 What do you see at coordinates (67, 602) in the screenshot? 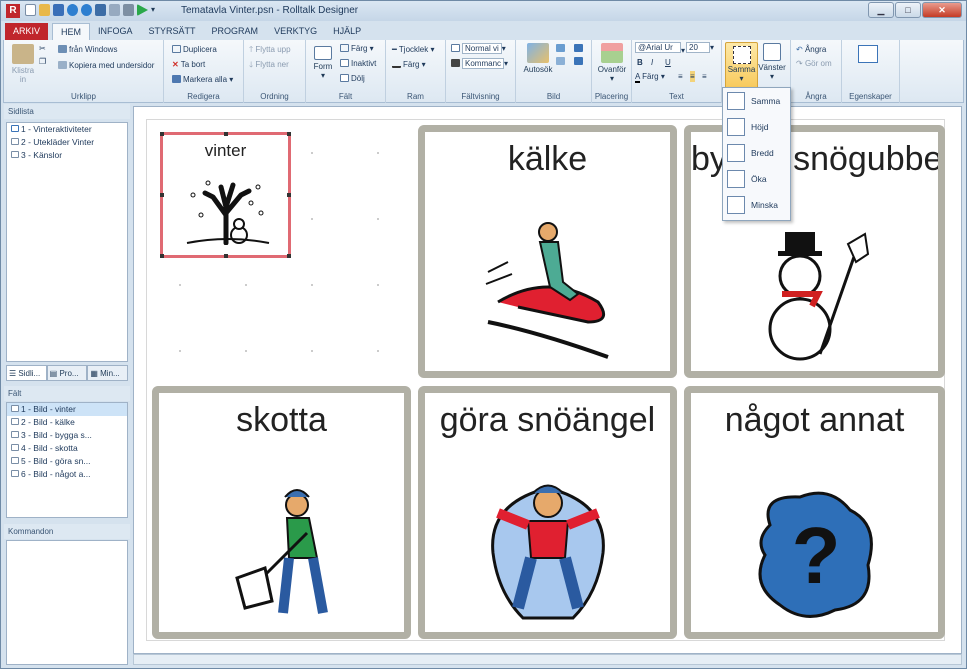
I see `command-list` at bounding box center [67, 602].